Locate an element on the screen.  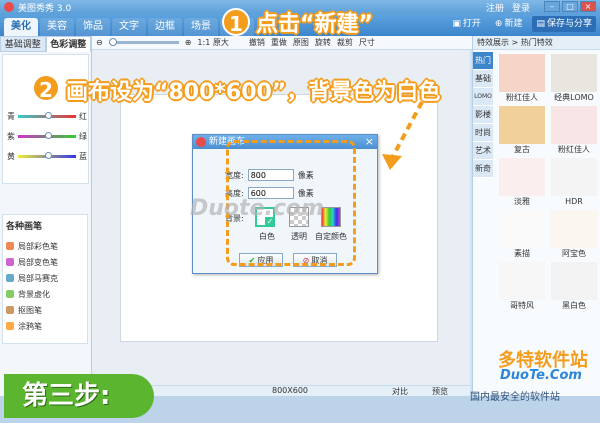
effect-item: 经典LOMO is located at coordinates (574, 79).